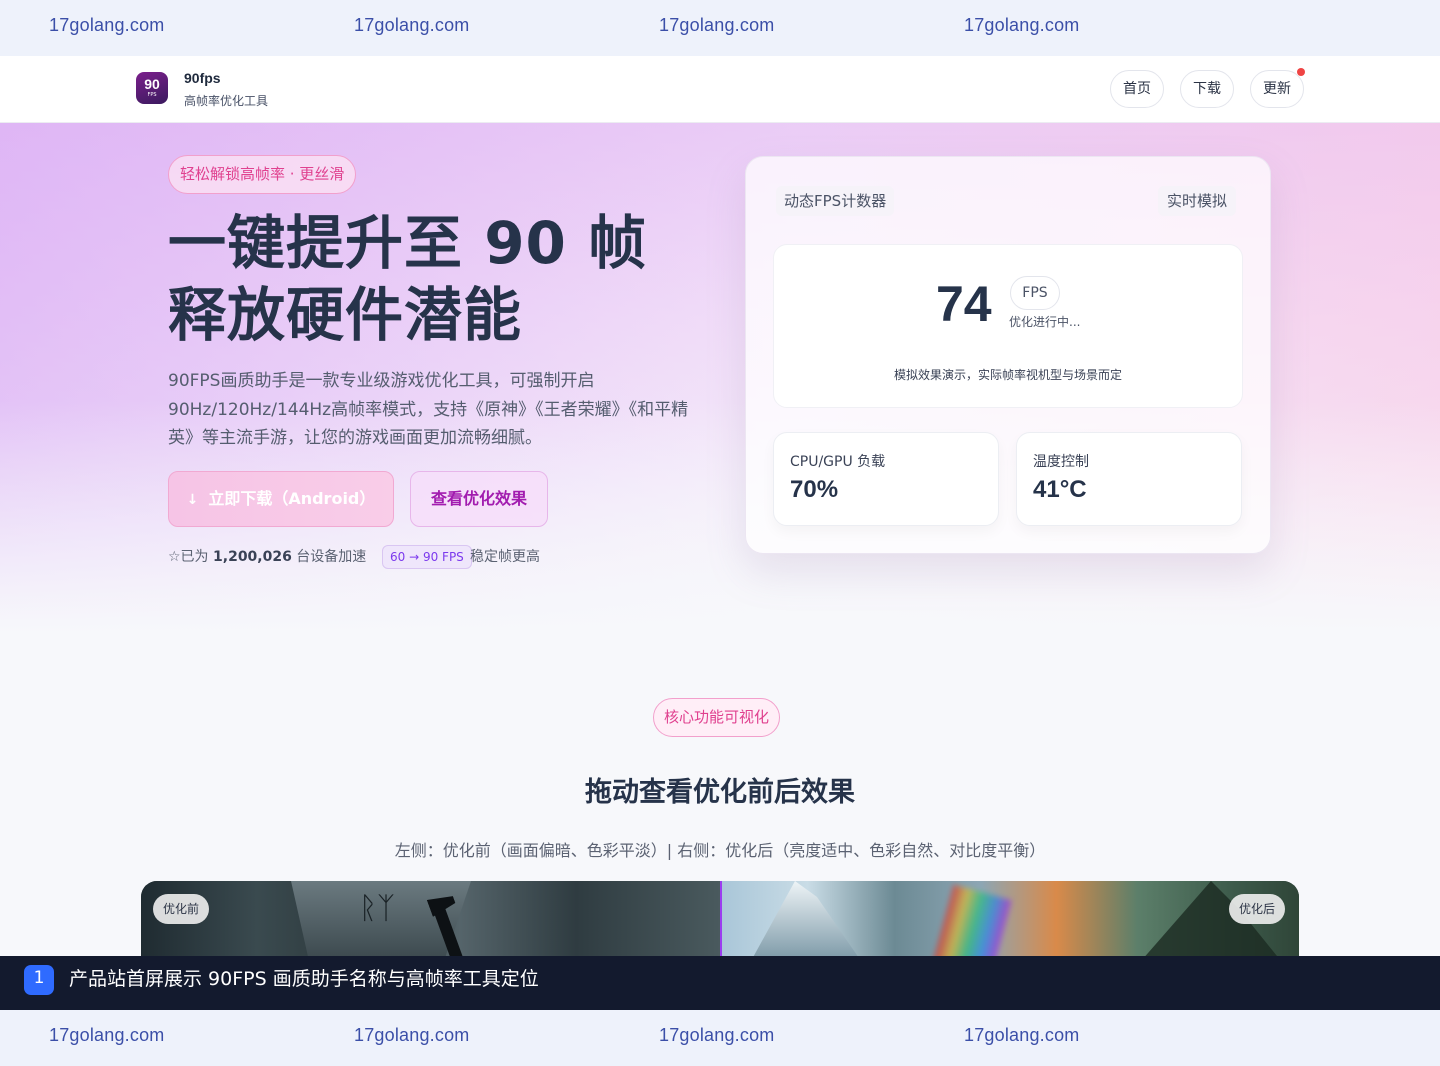 The width and height of the screenshot is (1440, 1066). Describe the element at coordinates (1035, 293) in the screenshot. I see `fps-unit-badge: FPS` at that location.